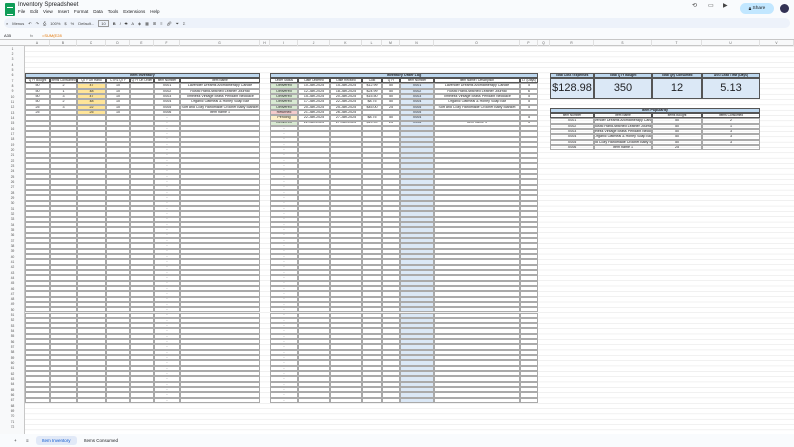 This screenshot has width=794, height=447. I want to click on column-header: F, so click(167, 43).